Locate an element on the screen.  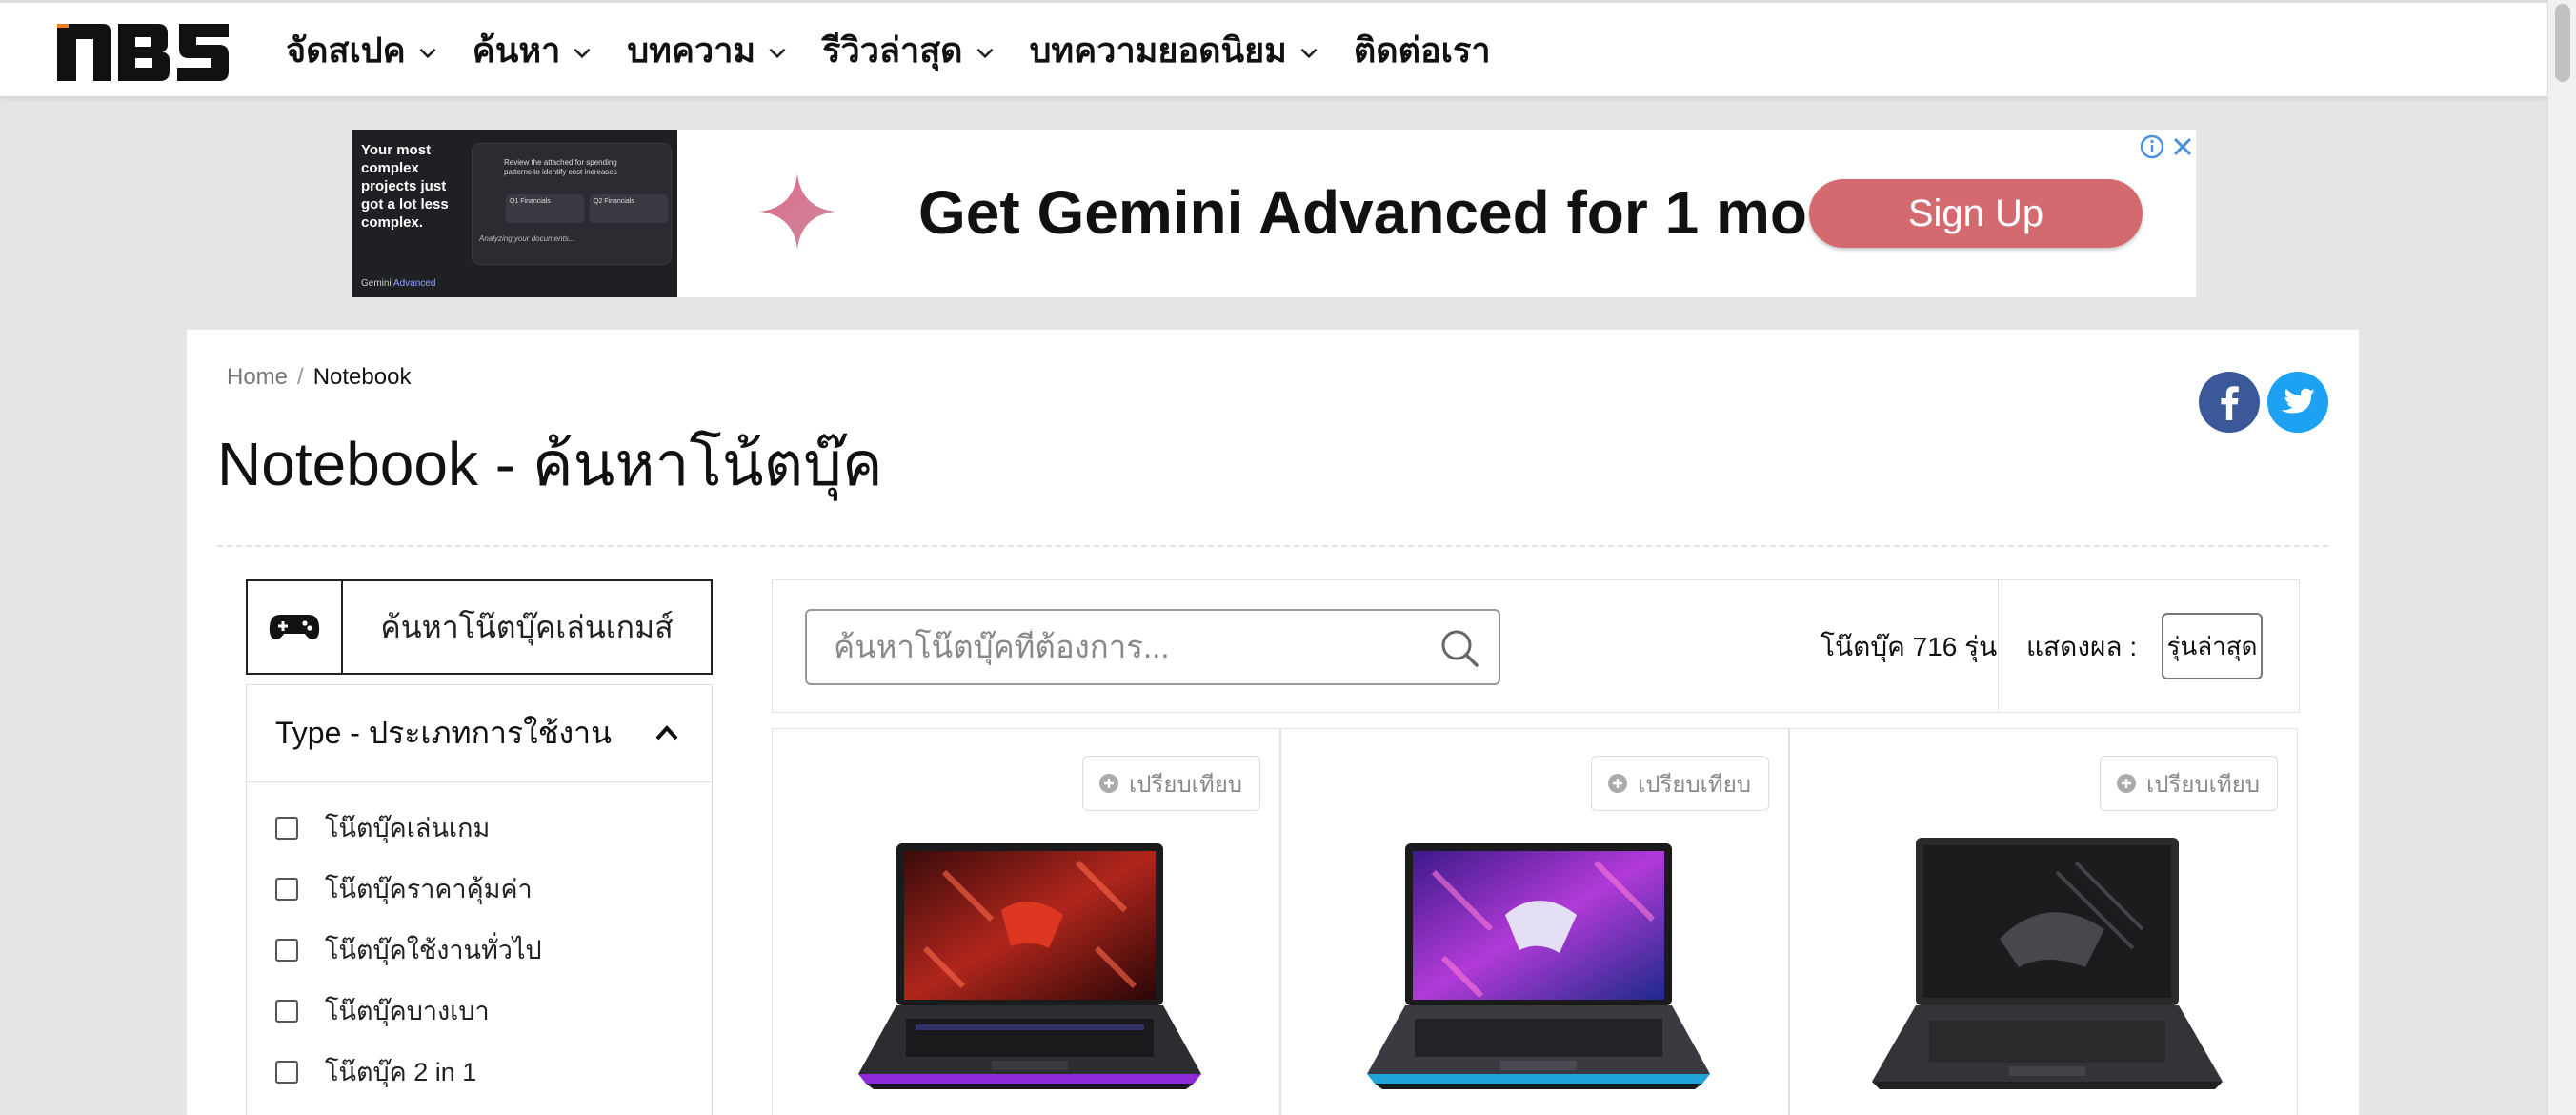
notebook-search-input is located at coordinates (1129, 647).